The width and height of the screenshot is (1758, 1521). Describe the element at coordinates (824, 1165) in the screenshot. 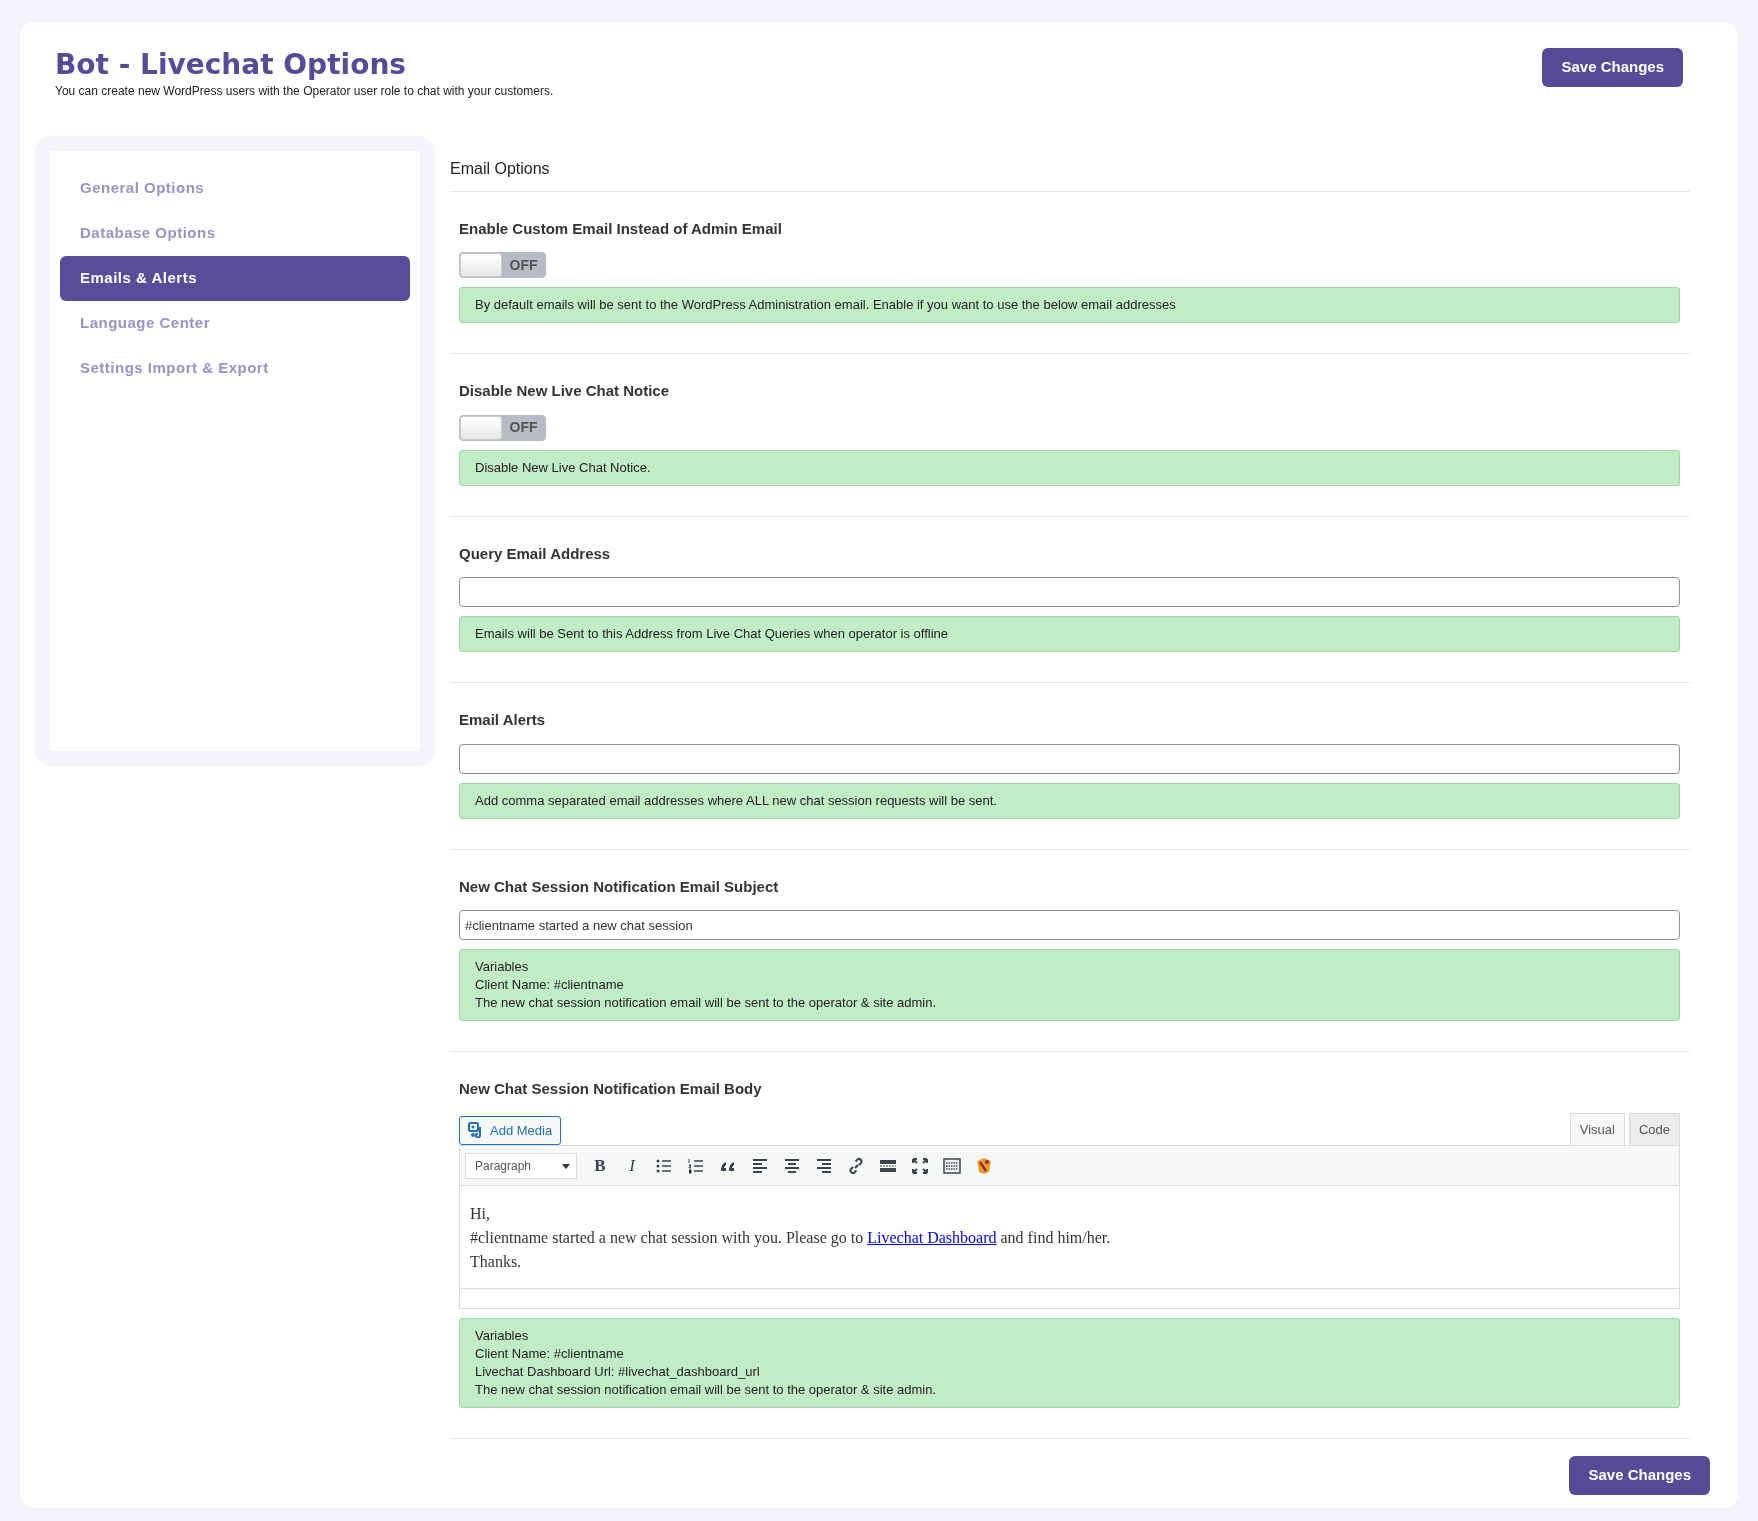

I see `align-right-icon` at that location.